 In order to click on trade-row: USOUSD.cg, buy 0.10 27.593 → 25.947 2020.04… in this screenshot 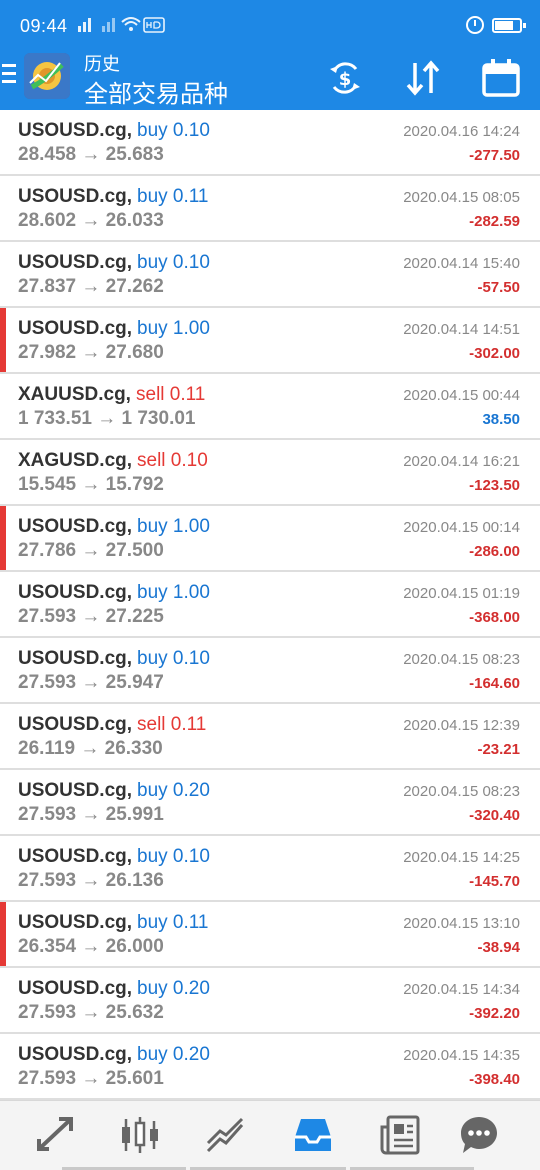, I will do `click(270, 671)`.